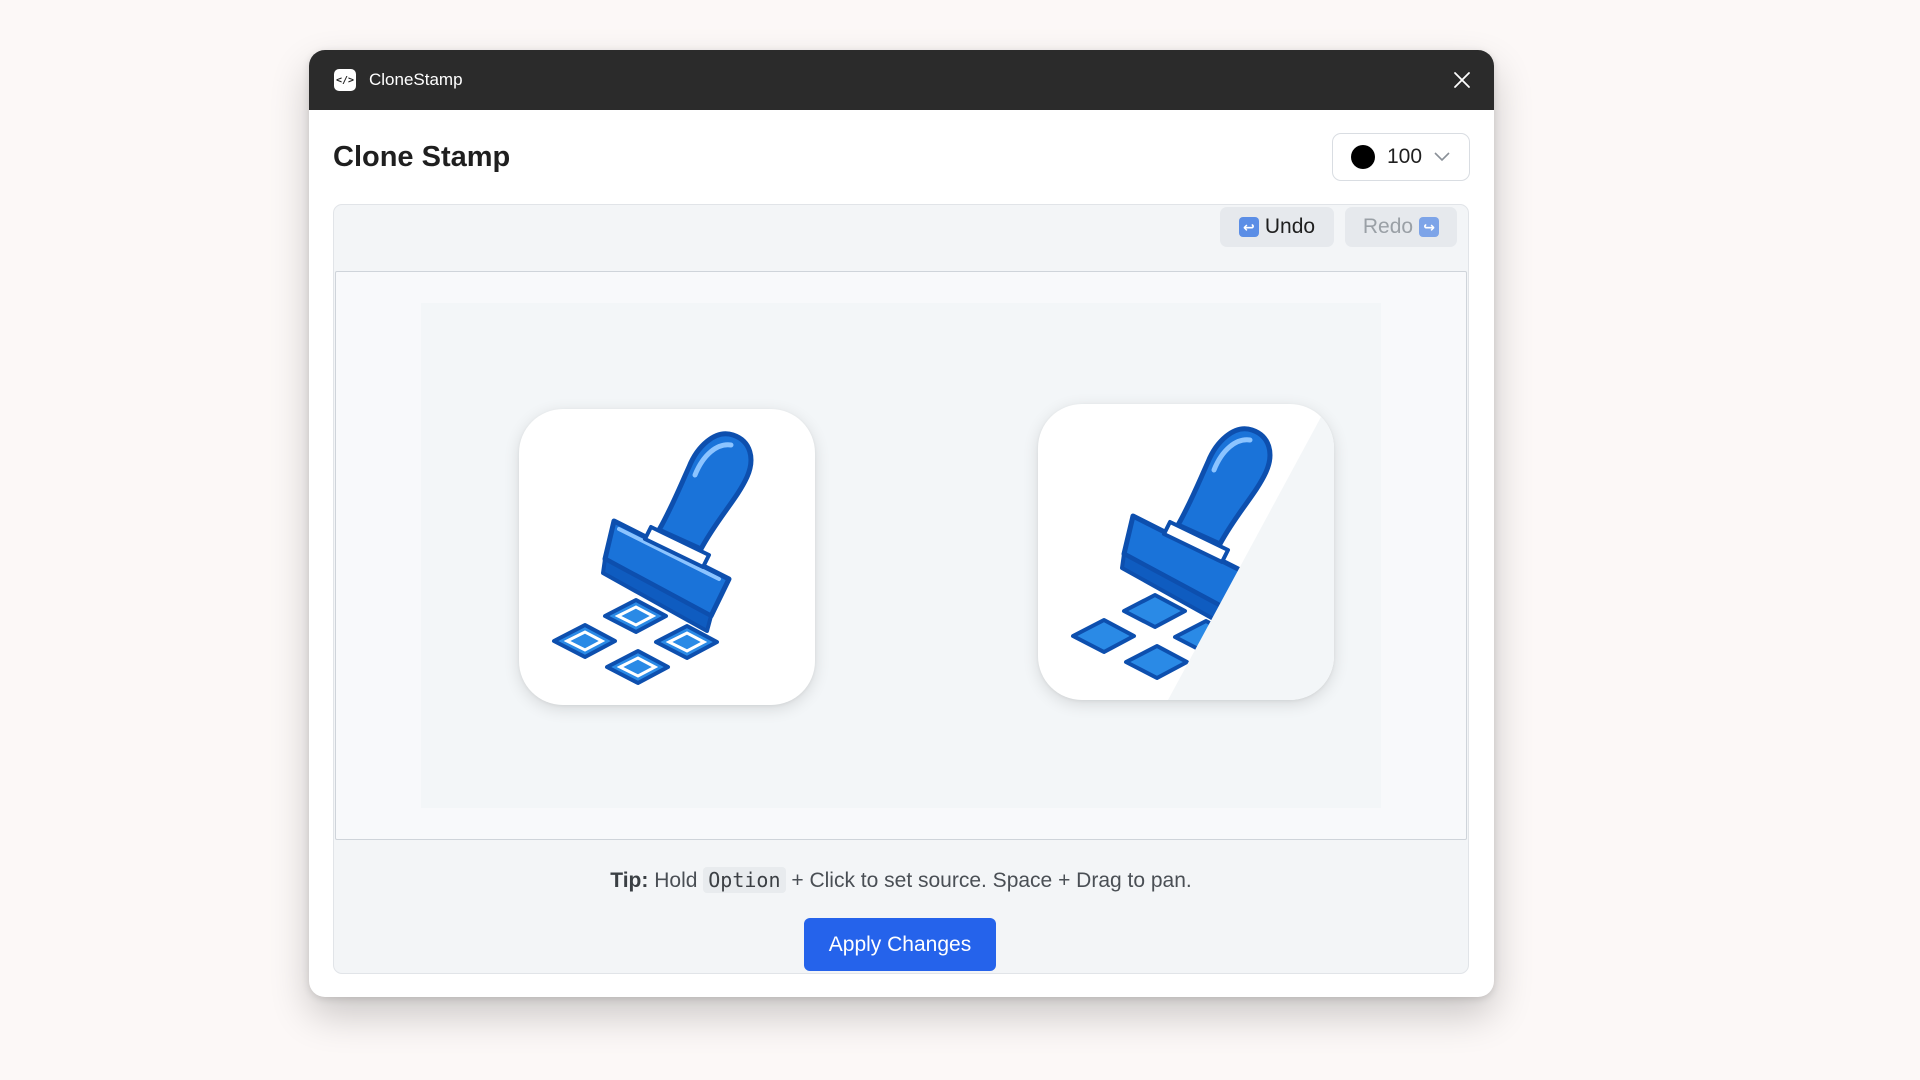 The image size is (1920, 1080). What do you see at coordinates (1186, 552) in the screenshot?
I see `stamp-image-edited` at bounding box center [1186, 552].